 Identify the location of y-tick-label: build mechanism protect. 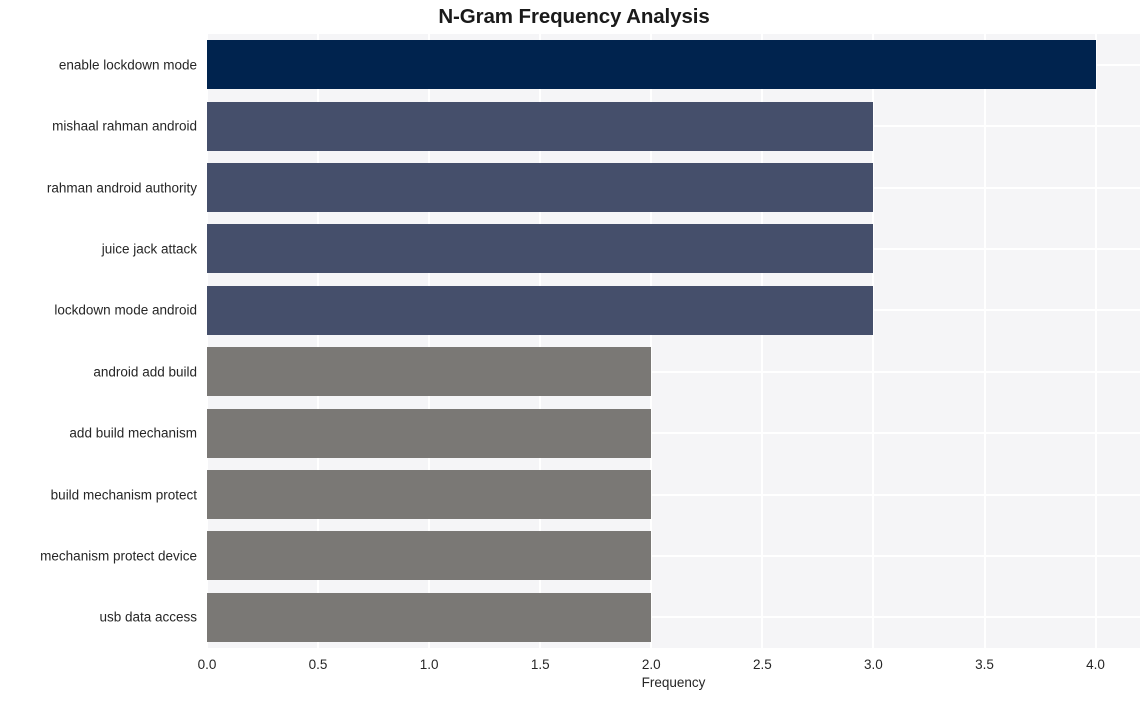
(123, 494).